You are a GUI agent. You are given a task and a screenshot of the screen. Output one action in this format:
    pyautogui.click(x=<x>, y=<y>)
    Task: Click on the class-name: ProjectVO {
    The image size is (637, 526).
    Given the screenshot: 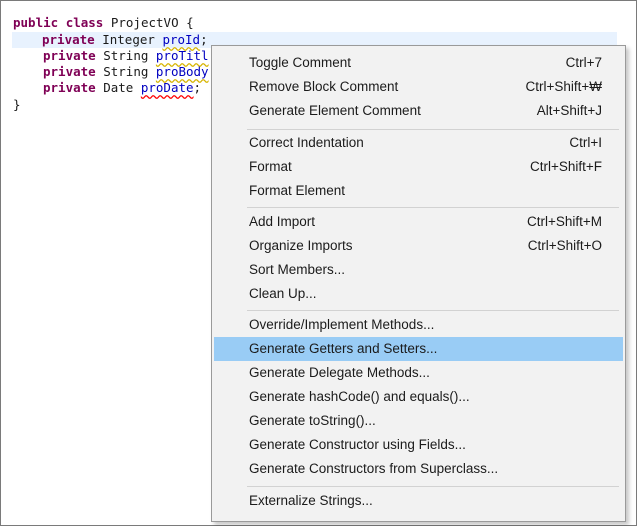 What is the action you would take?
    pyautogui.click(x=152, y=22)
    